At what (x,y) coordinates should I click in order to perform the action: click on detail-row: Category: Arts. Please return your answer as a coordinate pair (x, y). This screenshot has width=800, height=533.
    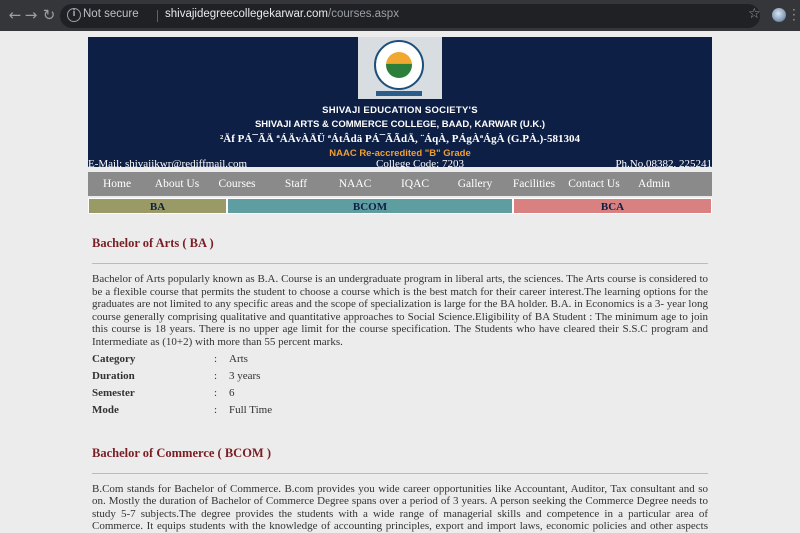
    Looking at the image, I should click on (400, 361).